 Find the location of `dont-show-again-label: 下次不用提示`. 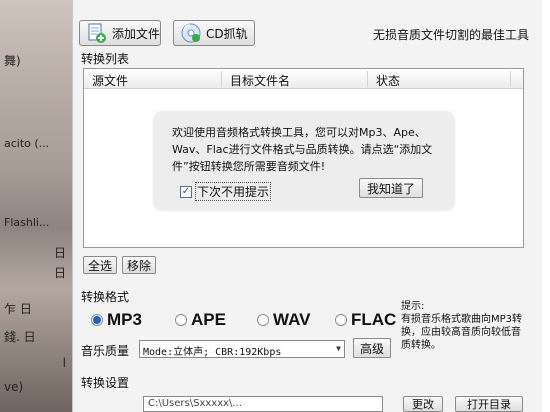

dont-show-again-label: 下次不用提示 is located at coordinates (233, 191).